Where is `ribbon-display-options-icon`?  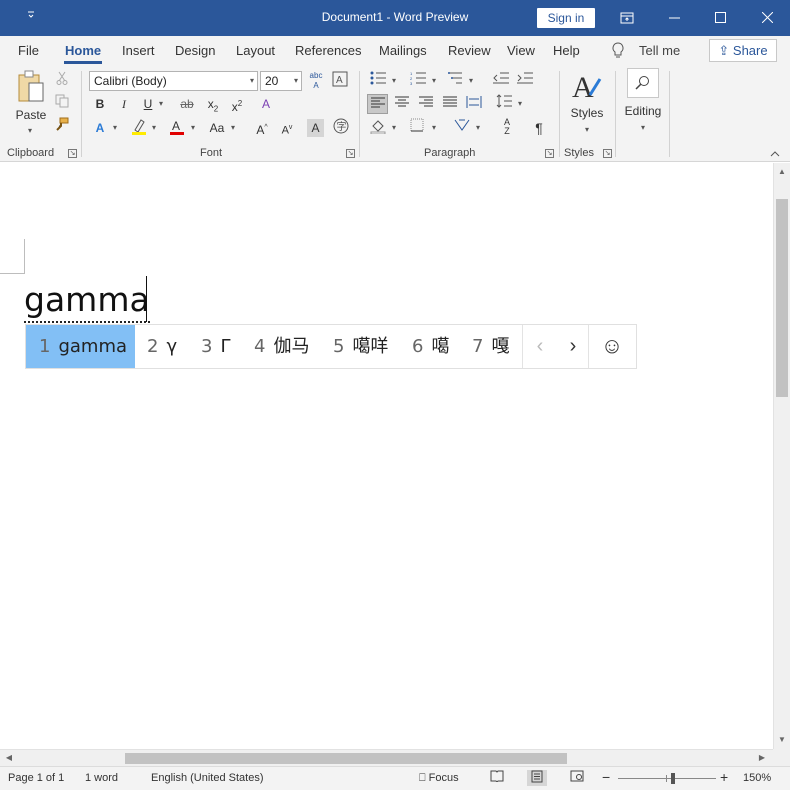
ribbon-display-options-icon is located at coordinates (627, 18).